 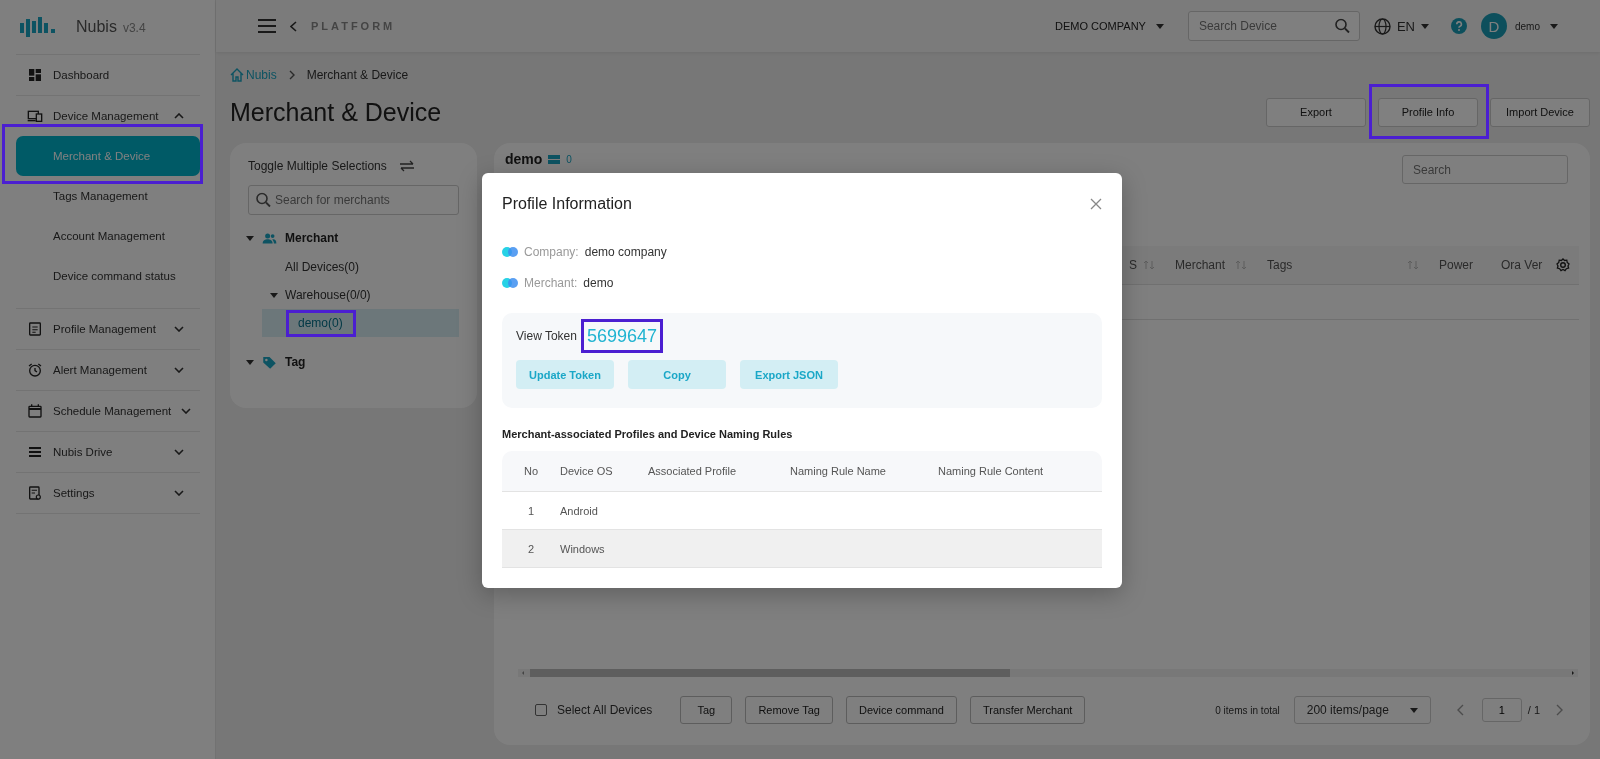 What do you see at coordinates (1456, 265) in the screenshot?
I see `column-header: Power` at bounding box center [1456, 265].